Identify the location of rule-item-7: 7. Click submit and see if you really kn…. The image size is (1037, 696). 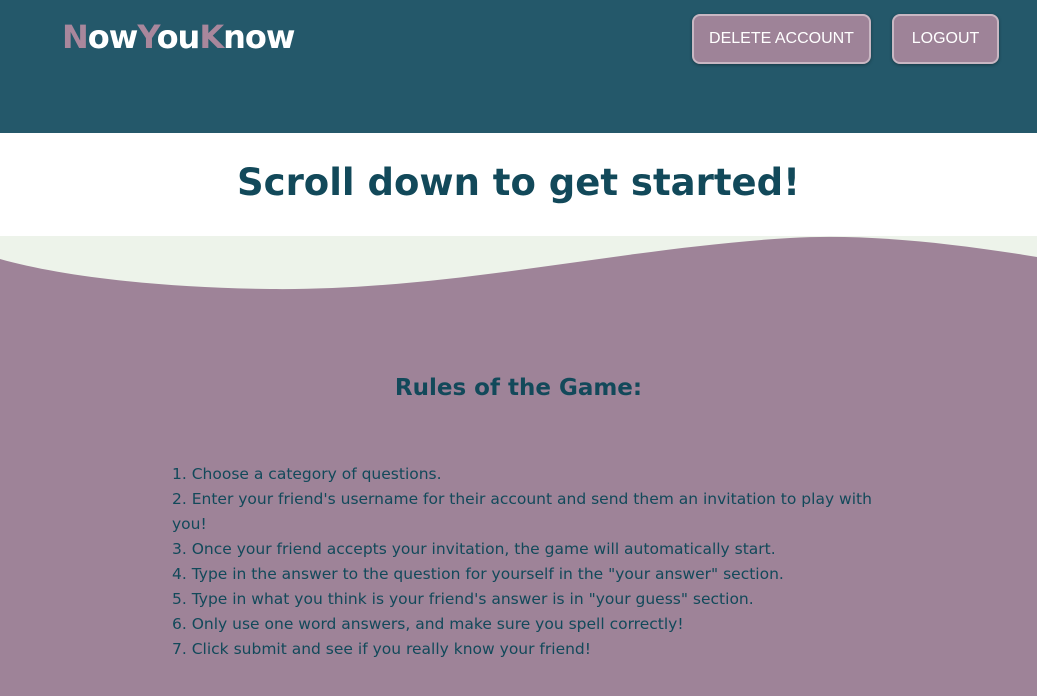
(381, 649).